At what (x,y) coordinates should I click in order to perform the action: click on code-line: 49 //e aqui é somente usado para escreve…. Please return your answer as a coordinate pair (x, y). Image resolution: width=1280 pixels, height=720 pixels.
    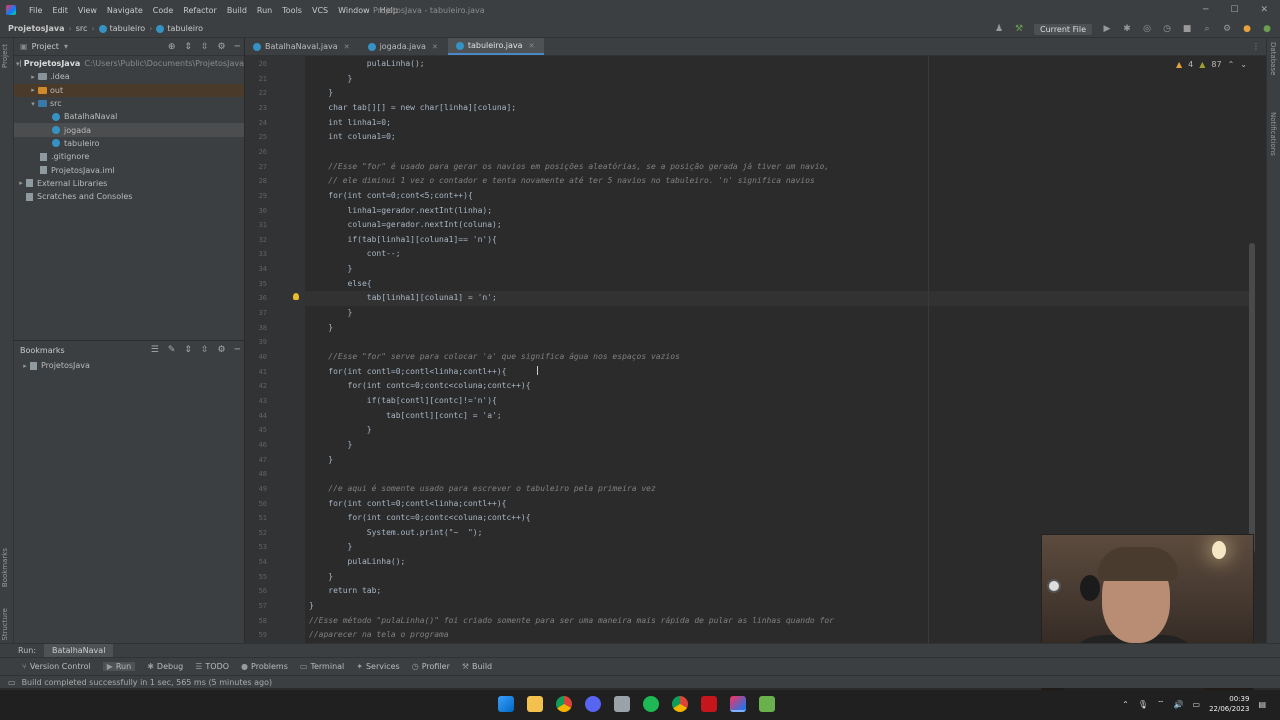
    Looking at the image, I should click on (757, 489).